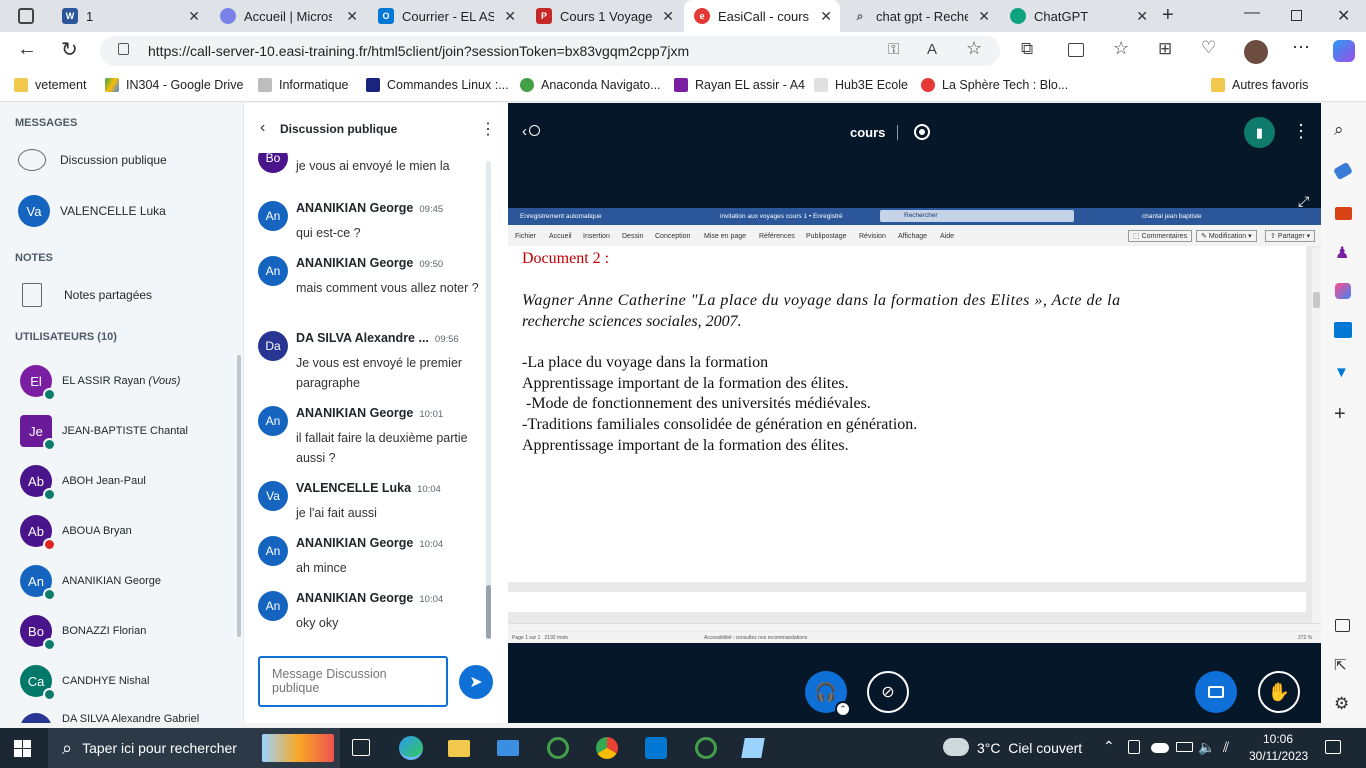 The height and width of the screenshot is (768, 1366). What do you see at coordinates (1296, 15) in the screenshot?
I see `restore-icon` at bounding box center [1296, 15].